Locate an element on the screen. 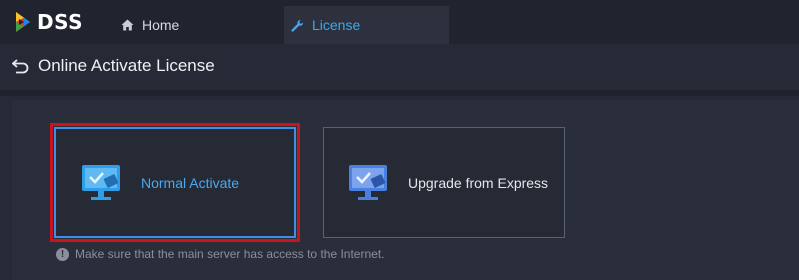 This screenshot has width=799, height=280. monitor-pro-icon is located at coordinates (101, 182).